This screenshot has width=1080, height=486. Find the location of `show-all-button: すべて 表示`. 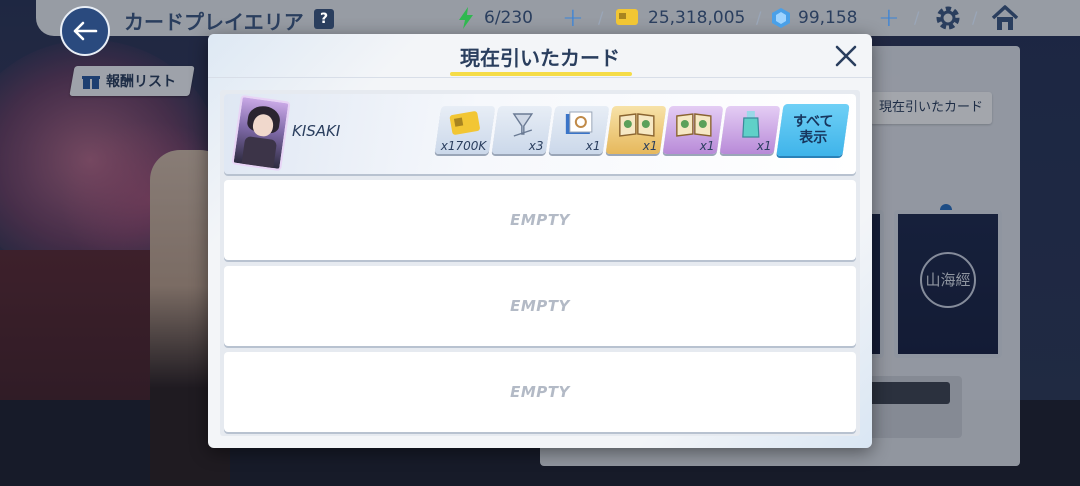

show-all-button: すべて 表示 is located at coordinates (813, 130).